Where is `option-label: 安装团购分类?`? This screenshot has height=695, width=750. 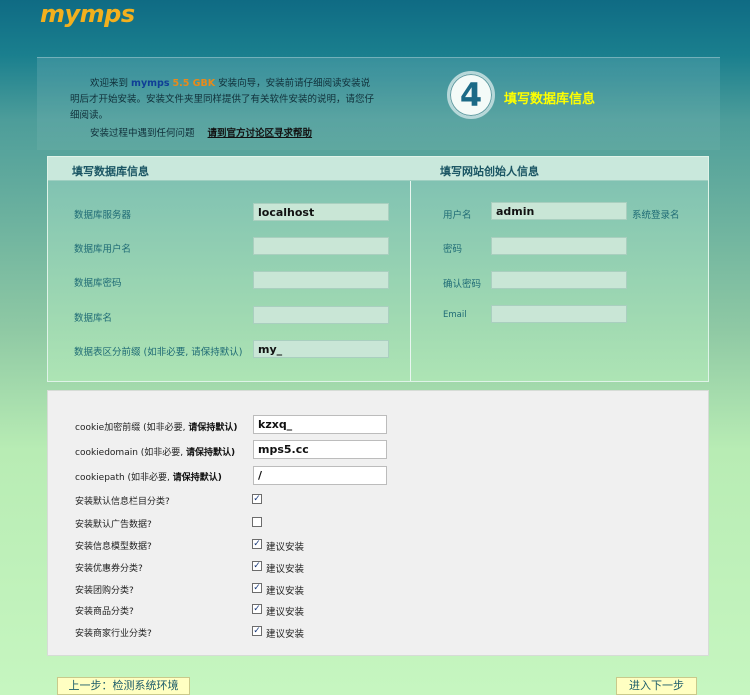
option-label: 安装团购分类? is located at coordinates (104, 591).